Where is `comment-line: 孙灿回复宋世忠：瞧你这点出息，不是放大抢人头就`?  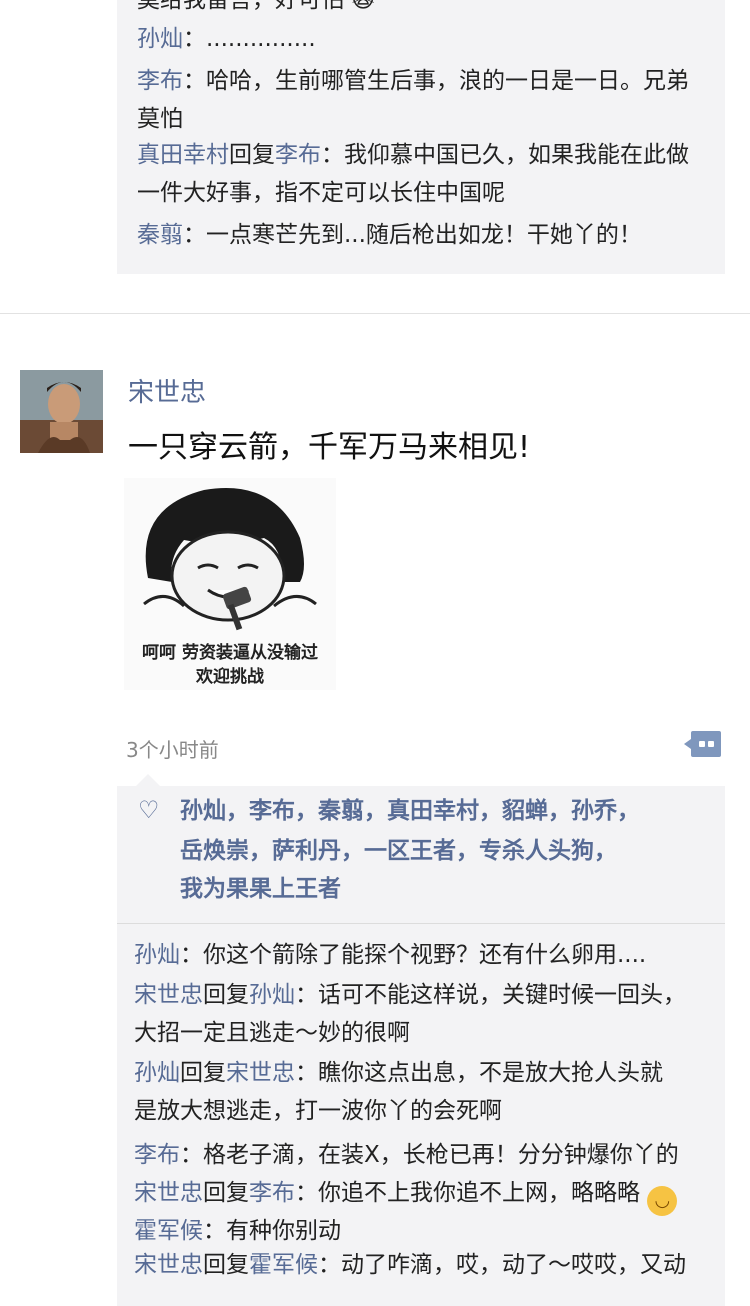 comment-line: 孙灿回复宋世忠：瞧你这点出息，不是放大抢人头就 is located at coordinates (398, 1073).